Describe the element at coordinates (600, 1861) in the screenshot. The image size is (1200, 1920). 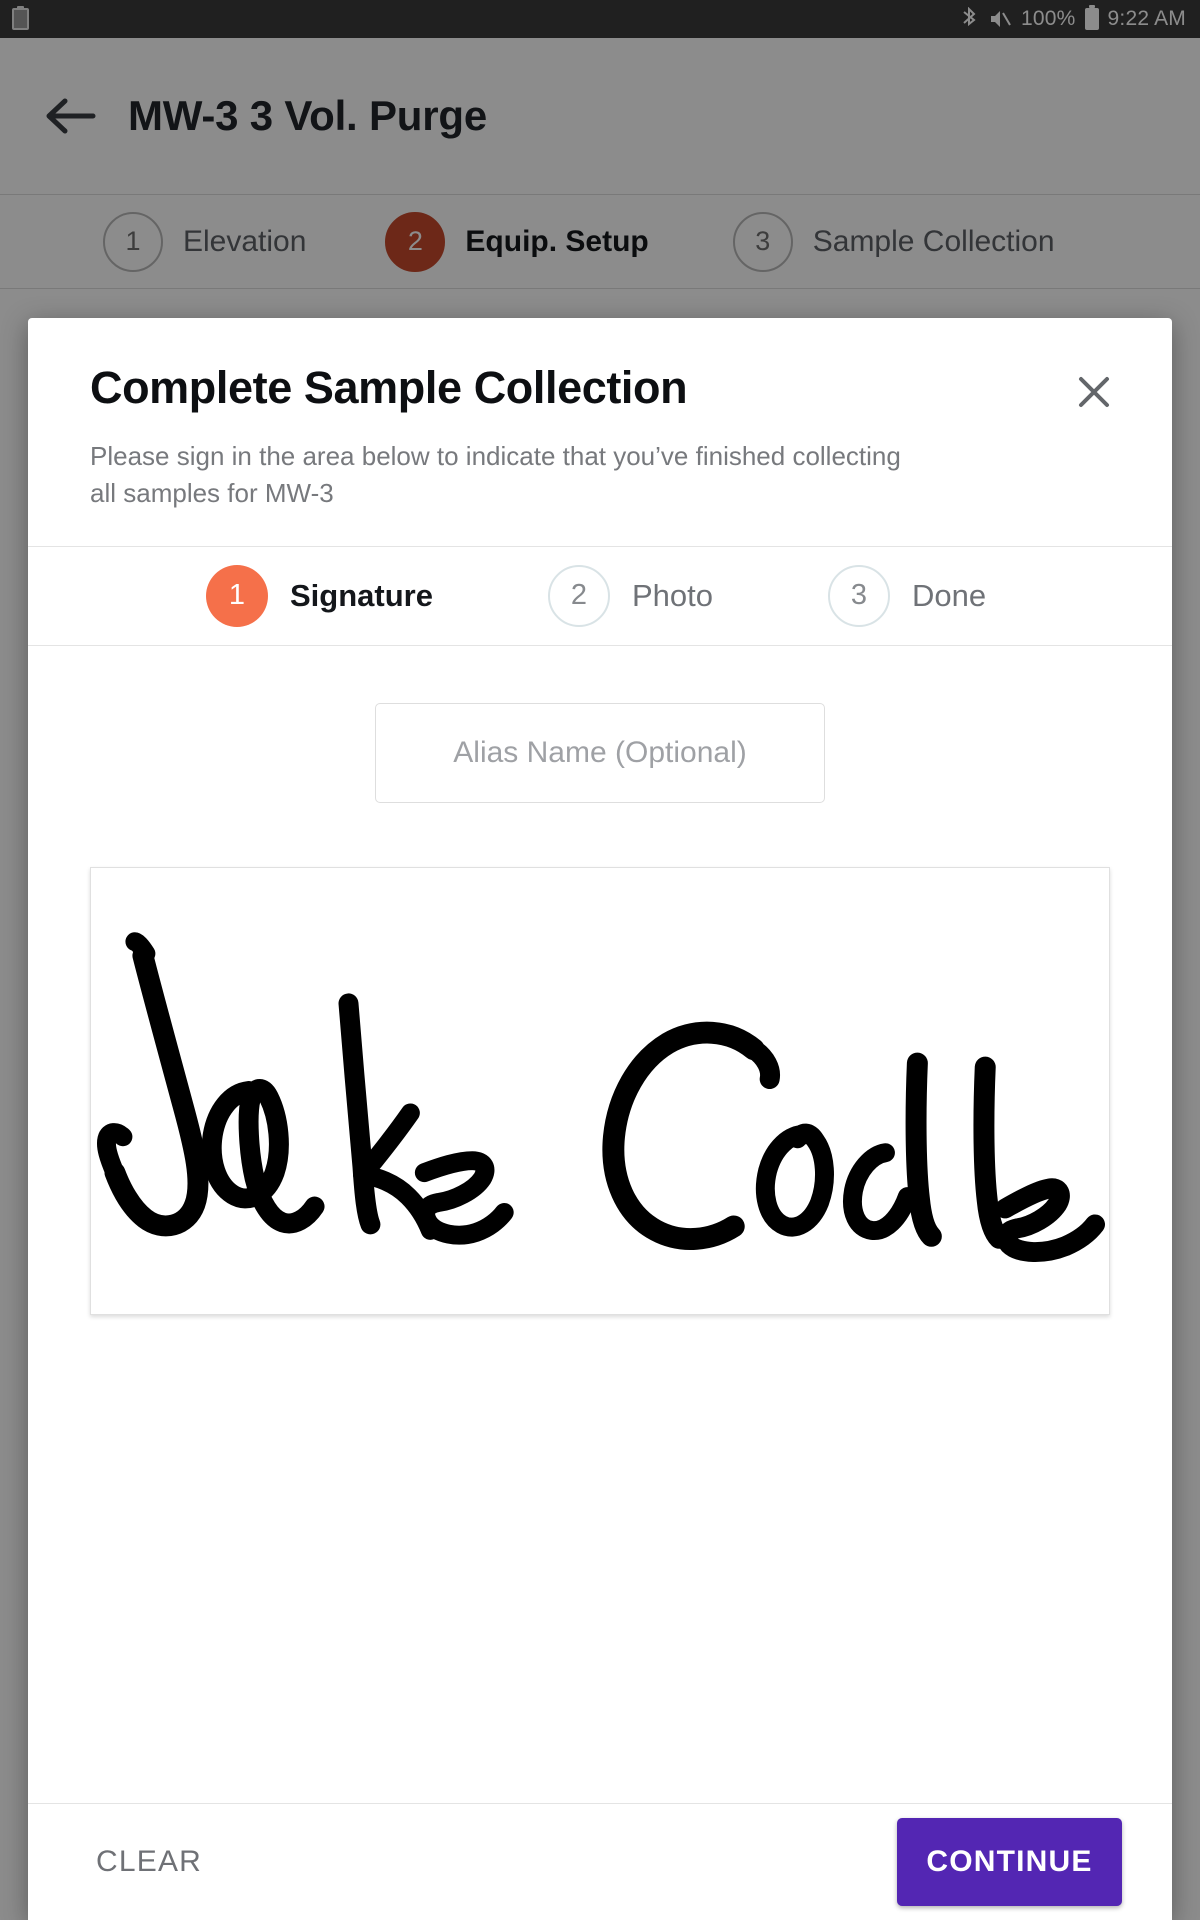
I see `dialog-footer: CLEAR CONTINUE` at that location.